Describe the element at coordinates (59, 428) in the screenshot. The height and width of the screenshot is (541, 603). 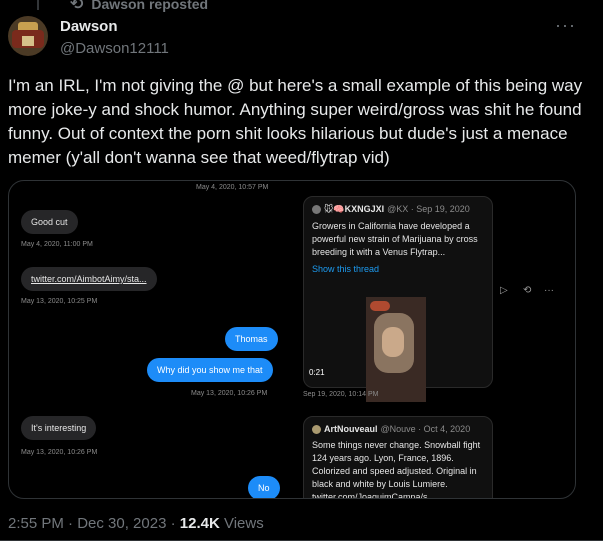
I see `message-bubble: It's interesting` at that location.